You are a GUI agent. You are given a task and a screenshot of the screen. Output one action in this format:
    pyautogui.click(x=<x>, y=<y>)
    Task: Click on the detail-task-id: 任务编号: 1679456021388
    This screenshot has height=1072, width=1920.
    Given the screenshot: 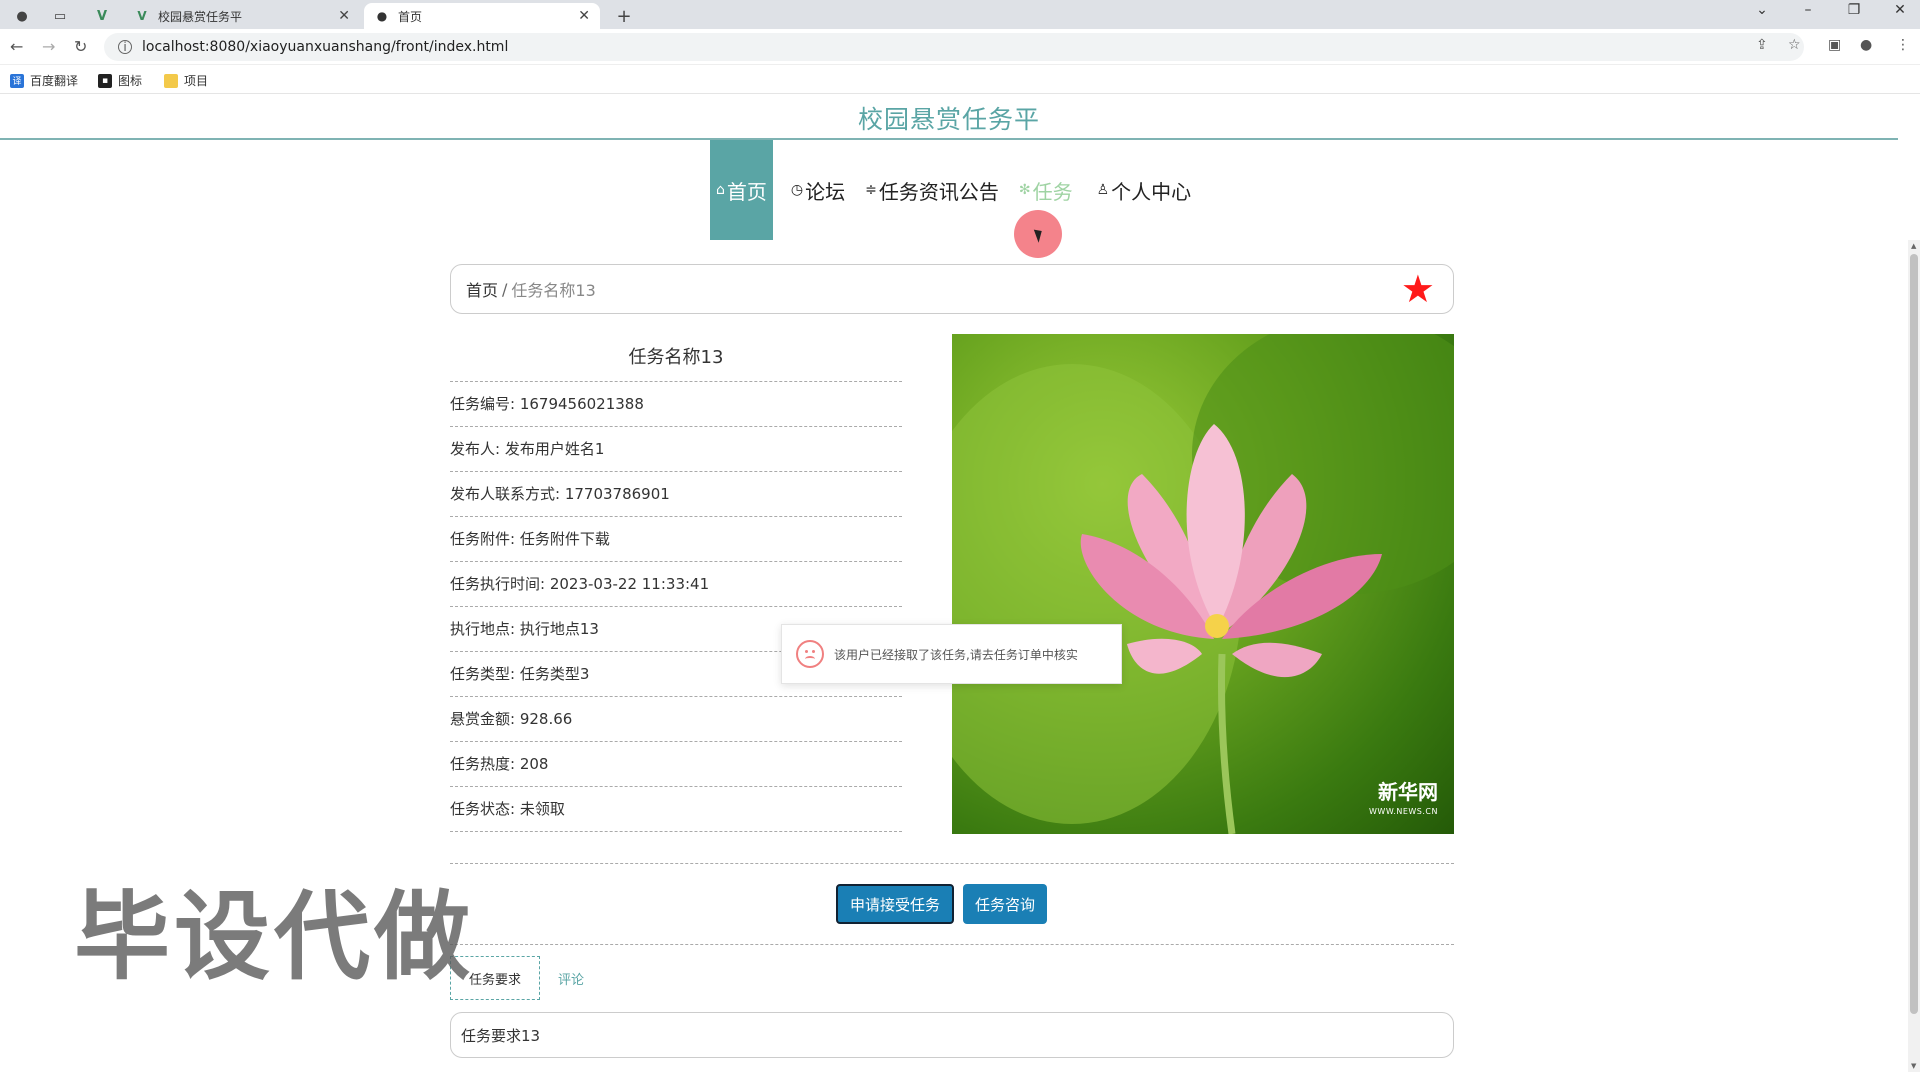 What is the action you would take?
    pyautogui.click(x=676, y=404)
    